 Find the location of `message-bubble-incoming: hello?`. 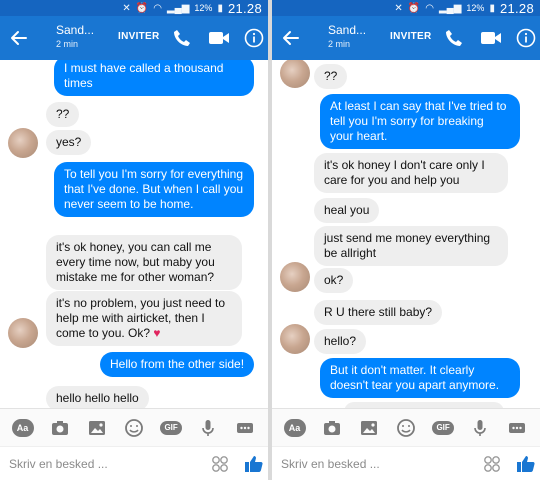

message-bubble-incoming: hello? is located at coordinates (340, 341).